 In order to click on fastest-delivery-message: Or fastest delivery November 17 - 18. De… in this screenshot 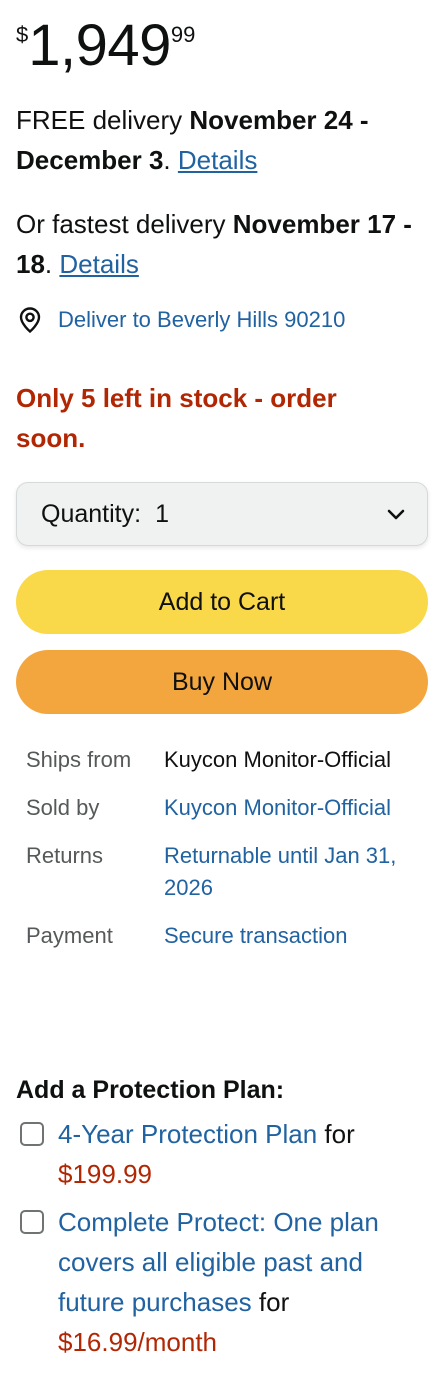, I will do `click(222, 244)`.